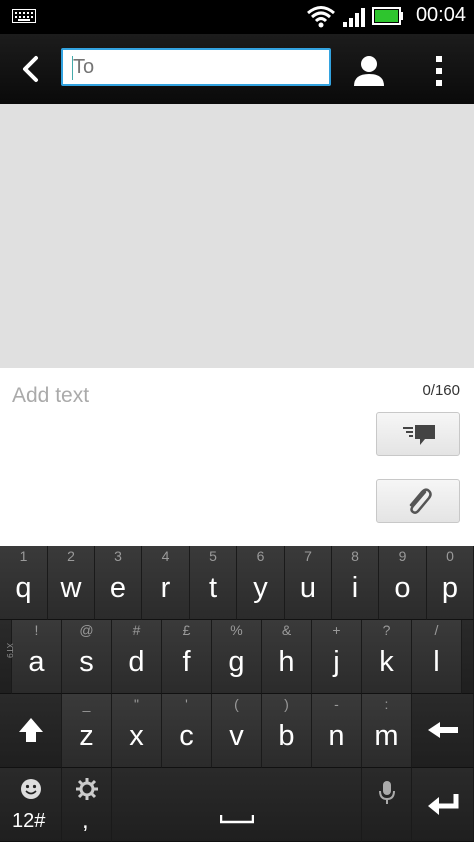 The width and height of the screenshot is (474, 842). What do you see at coordinates (403, 583) in the screenshot?
I see `key-o: 9o` at bounding box center [403, 583].